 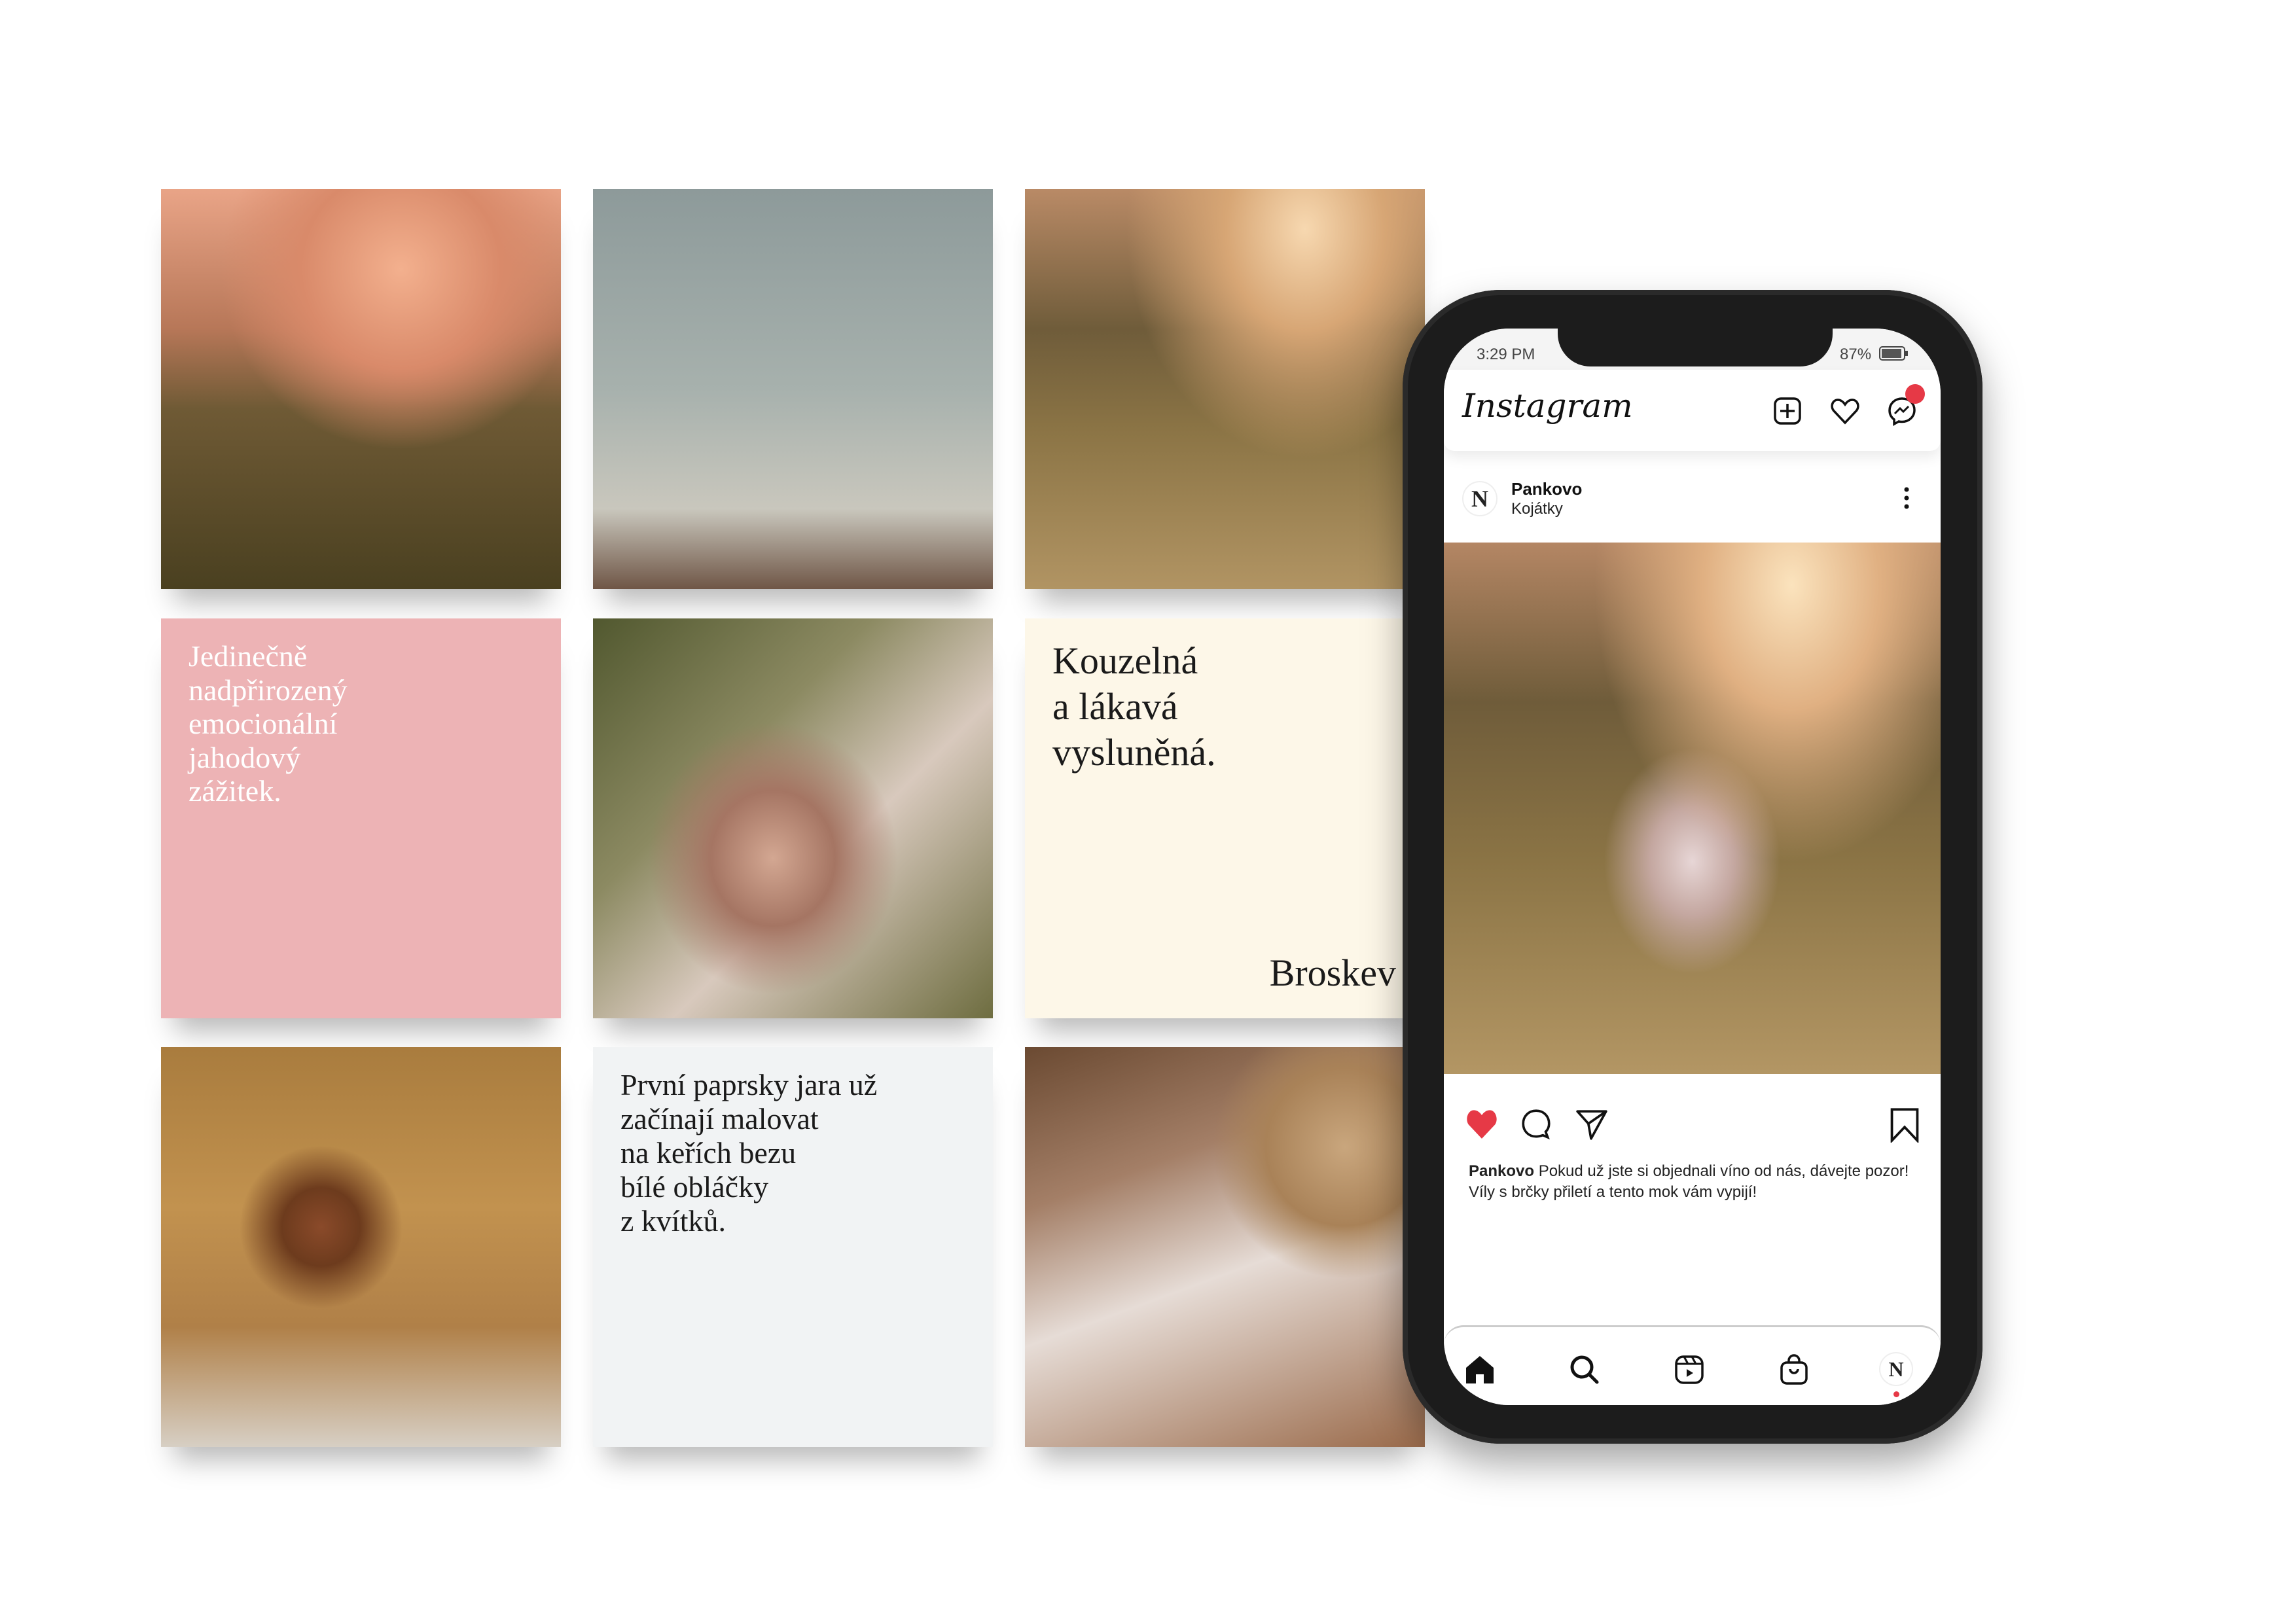 I want to click on cream-tile-text: Kouzelná a lákavá vysluněná., so click(x=1134, y=707).